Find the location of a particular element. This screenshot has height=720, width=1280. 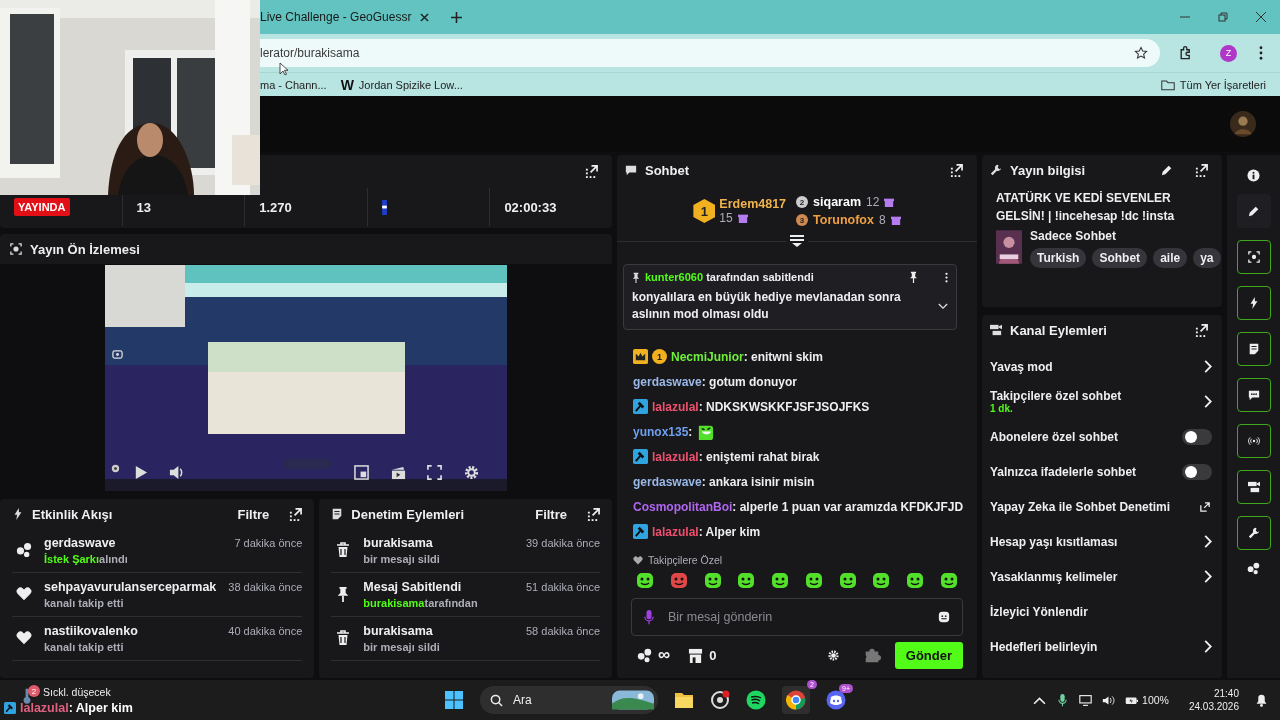

folder-icon is located at coordinates (684, 700).